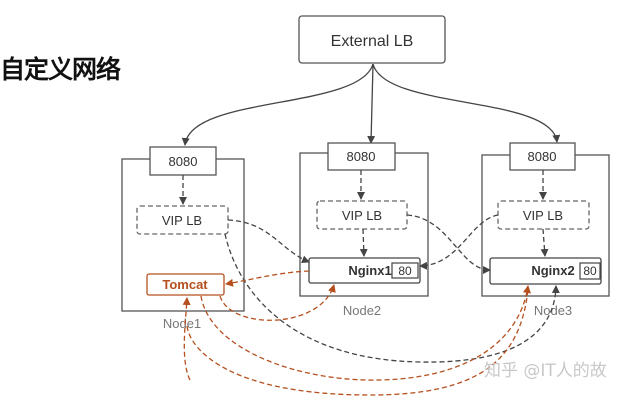 This screenshot has height=403, width=639. What do you see at coordinates (553, 310) in the screenshot?
I see `node-label: Node3` at bounding box center [553, 310].